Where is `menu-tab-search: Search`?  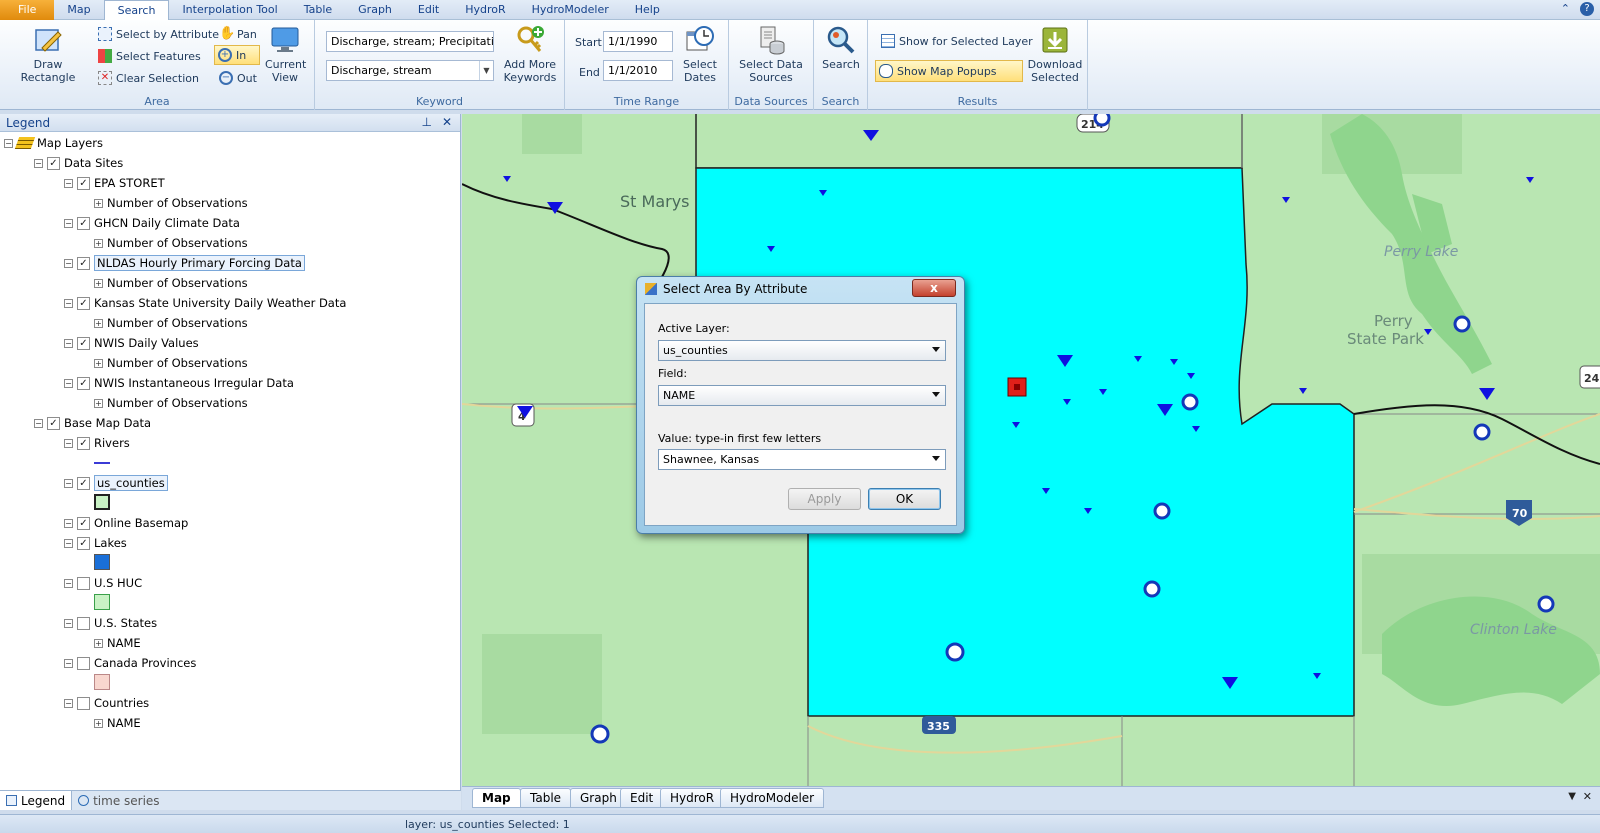 menu-tab-search: Search is located at coordinates (136, 10).